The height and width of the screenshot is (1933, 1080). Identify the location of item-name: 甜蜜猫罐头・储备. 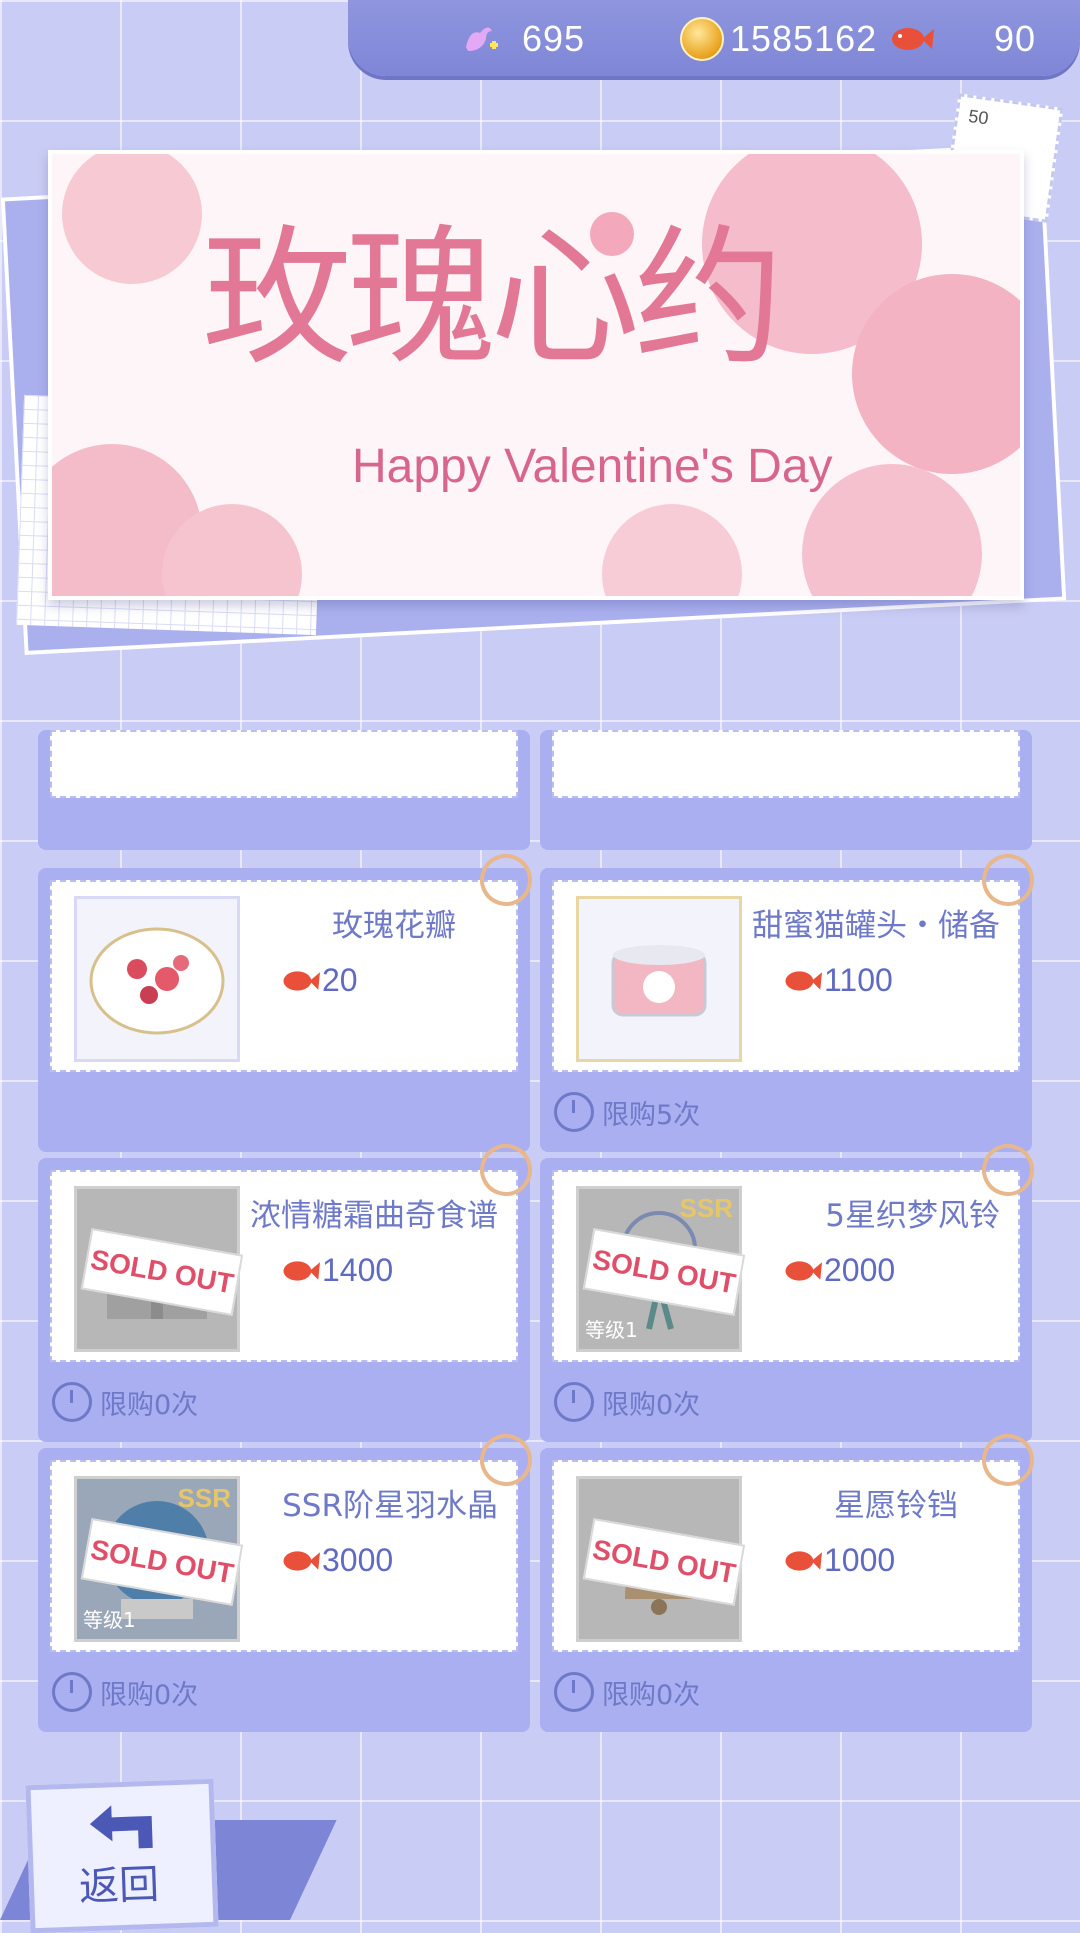
(876, 926).